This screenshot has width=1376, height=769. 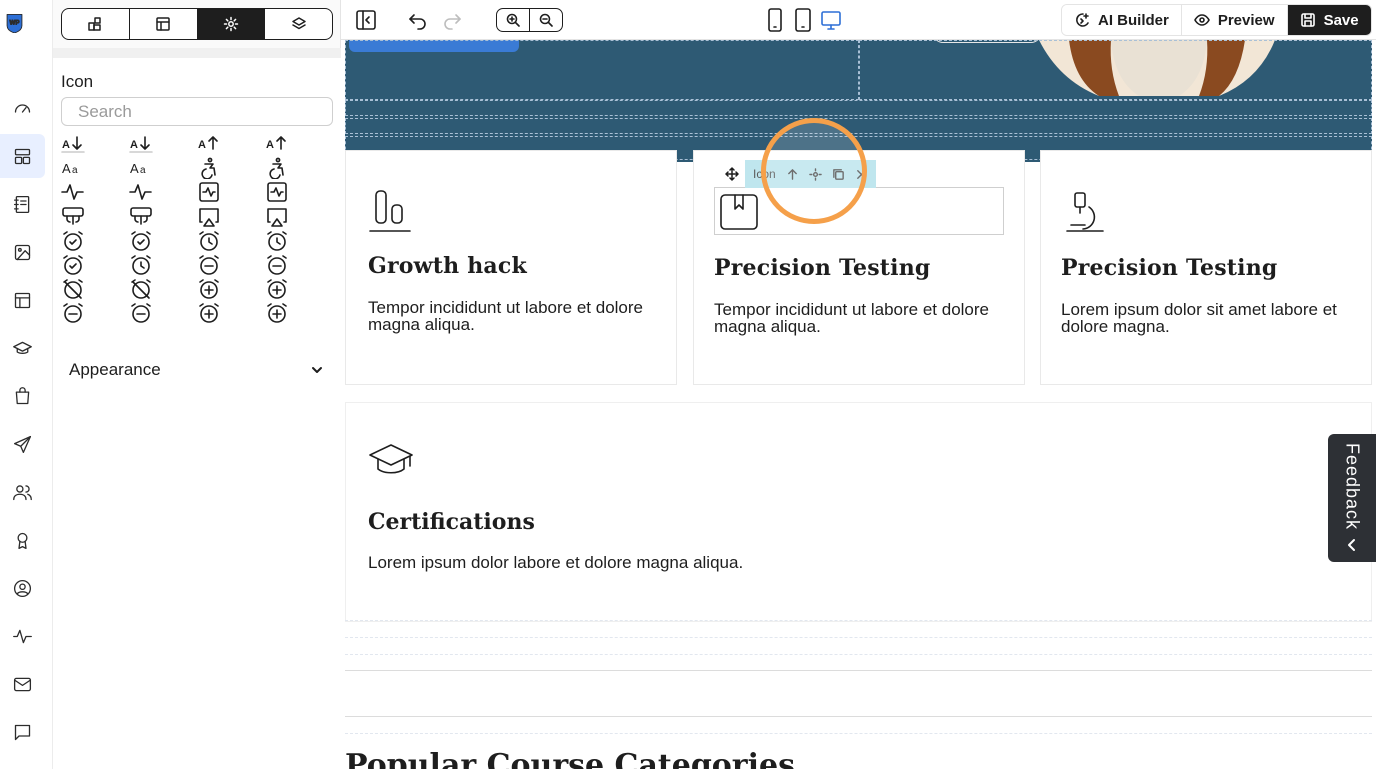 What do you see at coordinates (739, 214) in the screenshot?
I see `bookmark-icon` at bounding box center [739, 214].